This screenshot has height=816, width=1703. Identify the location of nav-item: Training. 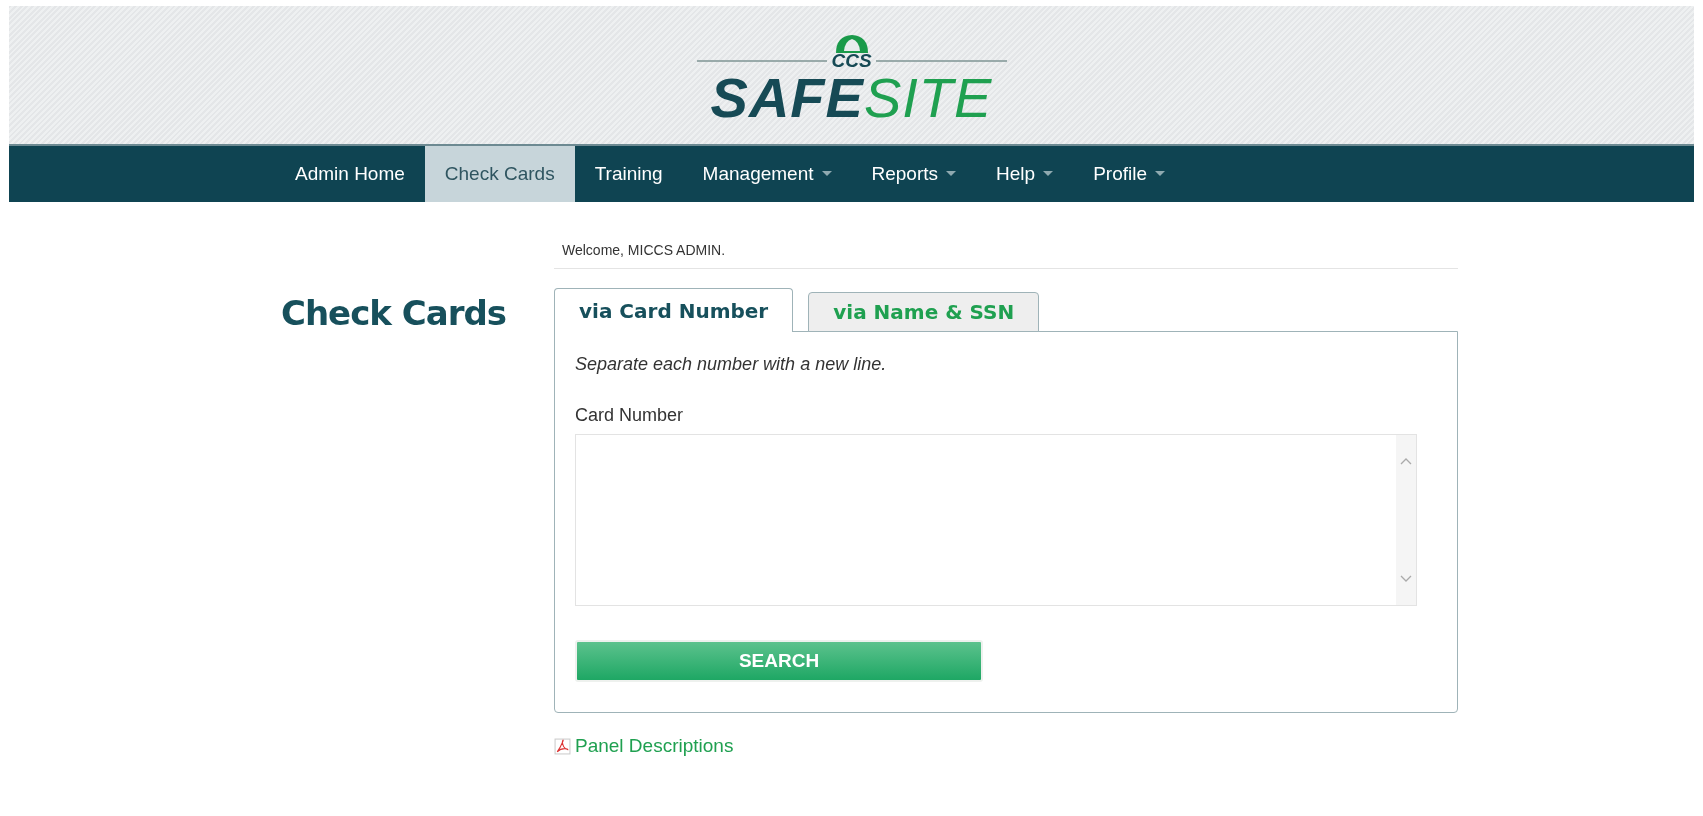
(628, 174).